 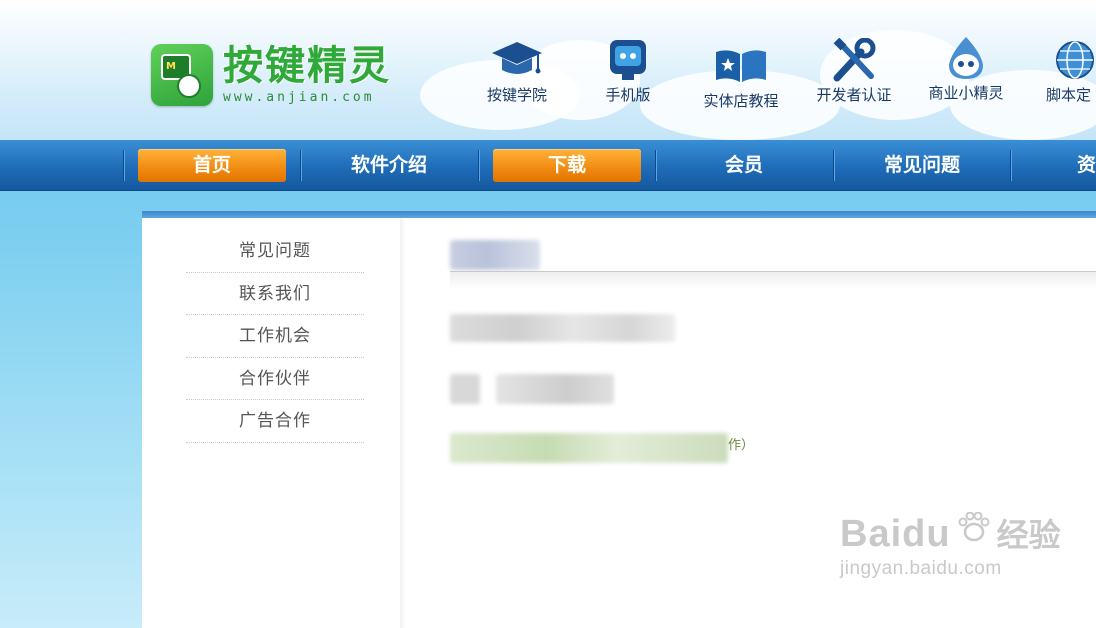 What do you see at coordinates (921, 568) in the screenshot?
I see `watermark-url: jingyan.baidu.com` at bounding box center [921, 568].